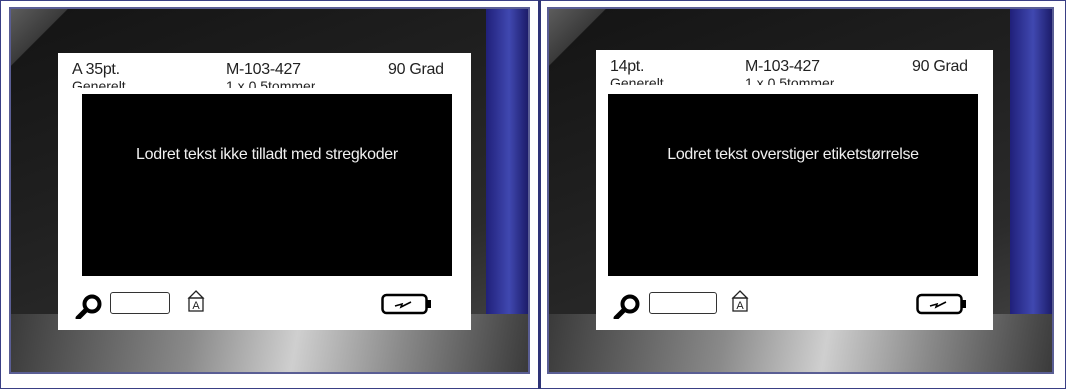 The height and width of the screenshot is (389, 1066). I want to click on panel-divider, so click(539, 194).